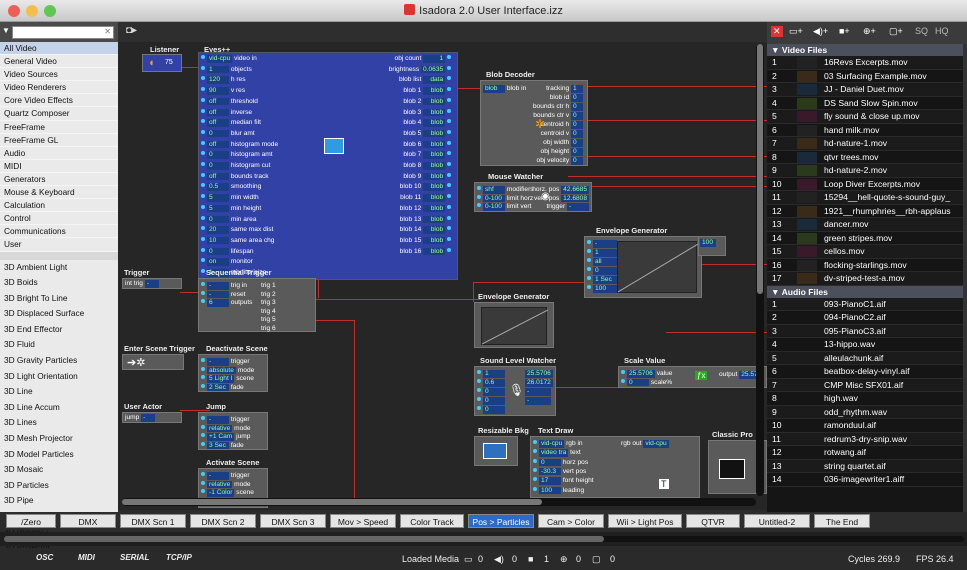 Image resolution: width=967 pixels, height=570 pixels. I want to click on category-item: General Video, so click(59, 62).